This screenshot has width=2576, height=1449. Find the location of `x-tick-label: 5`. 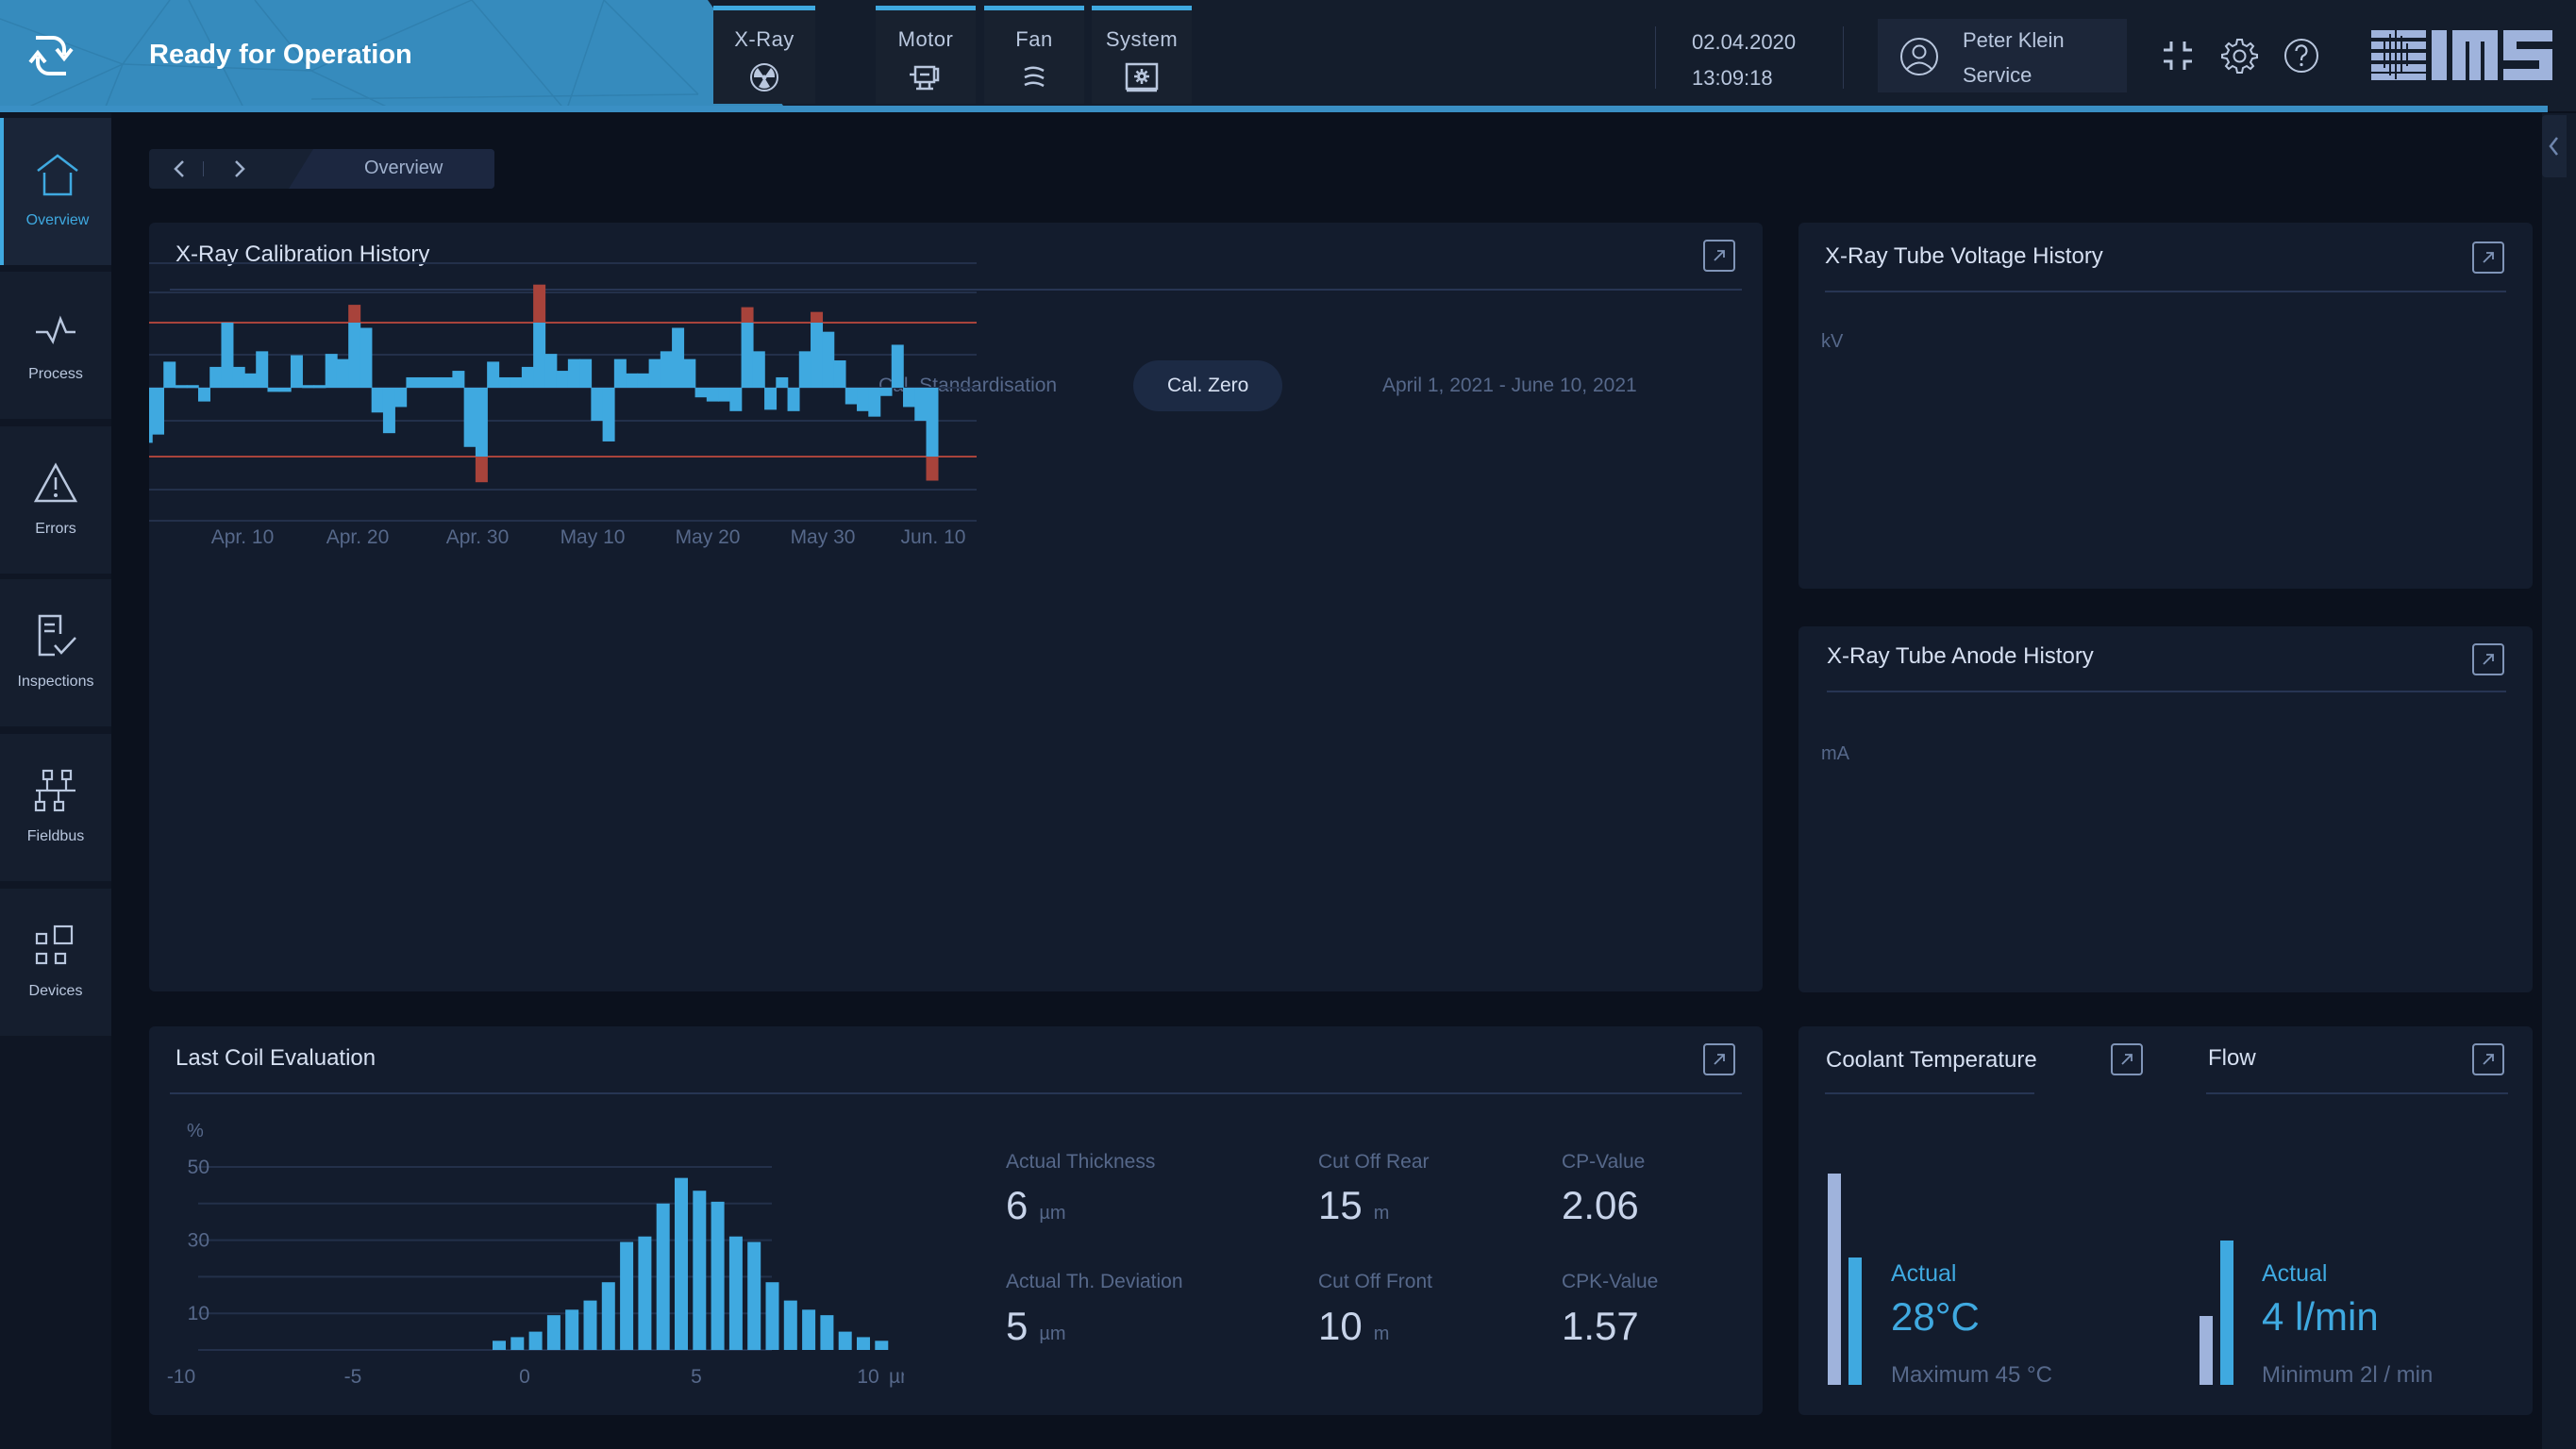

x-tick-label: 5 is located at coordinates (696, 1377).